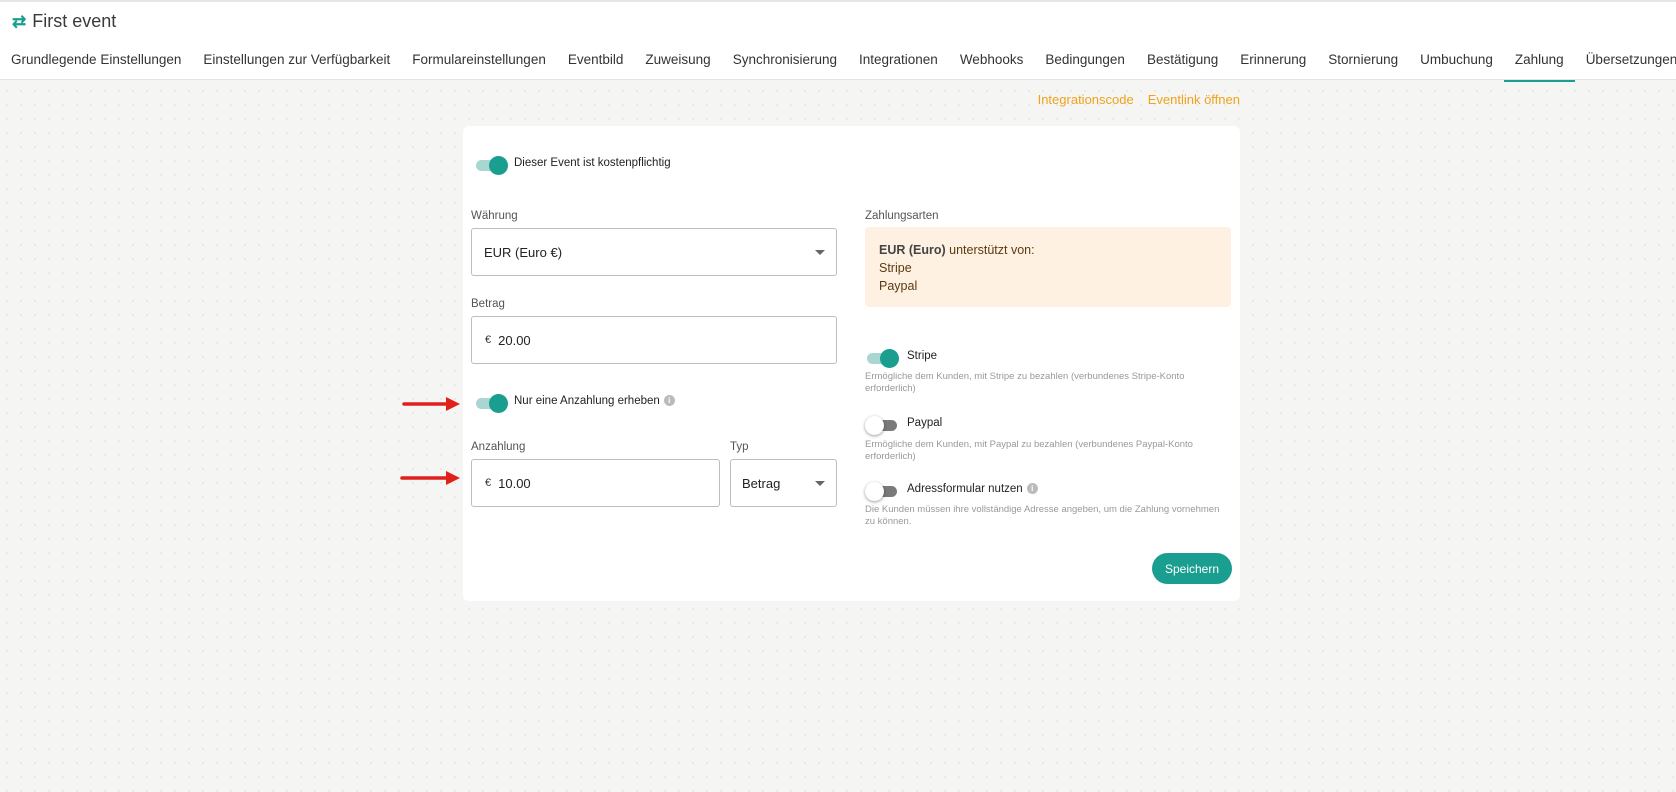  What do you see at coordinates (1139, 99) in the screenshot?
I see `top-links: Integrationscode Eventlink öffnen` at bounding box center [1139, 99].